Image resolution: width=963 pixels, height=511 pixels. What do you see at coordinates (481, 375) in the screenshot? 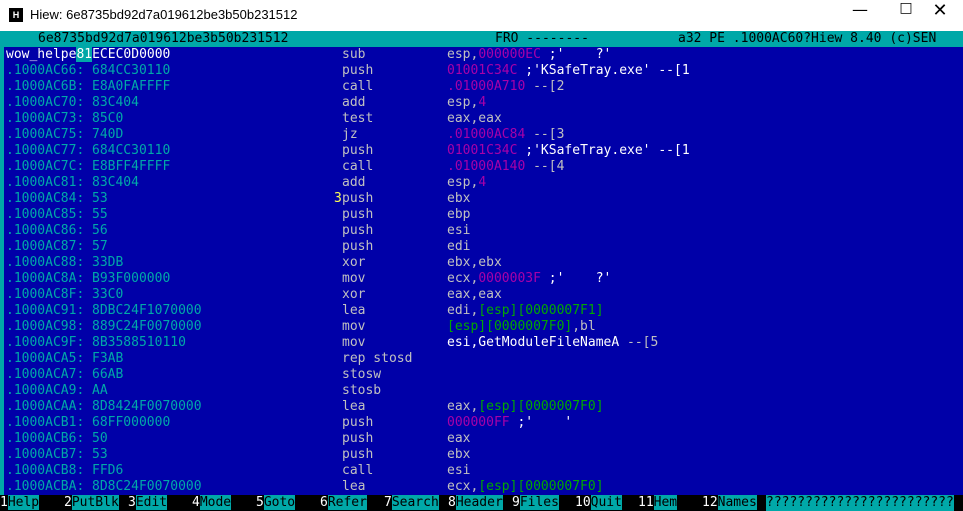
I see `disasm-line: .1000ACA7: 66AB stosw` at bounding box center [481, 375].